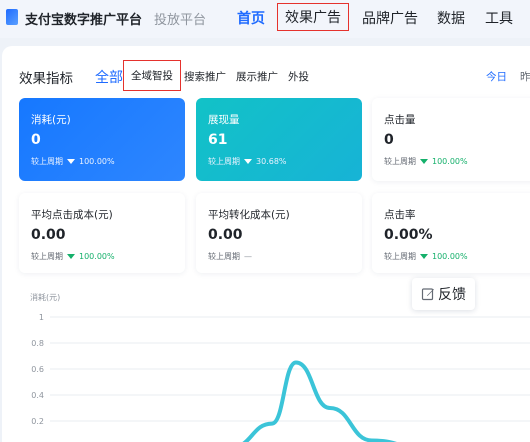 This screenshot has height=442, width=530. Describe the element at coordinates (224, 120) in the screenshot. I see `metric-label: 展现量` at that location.